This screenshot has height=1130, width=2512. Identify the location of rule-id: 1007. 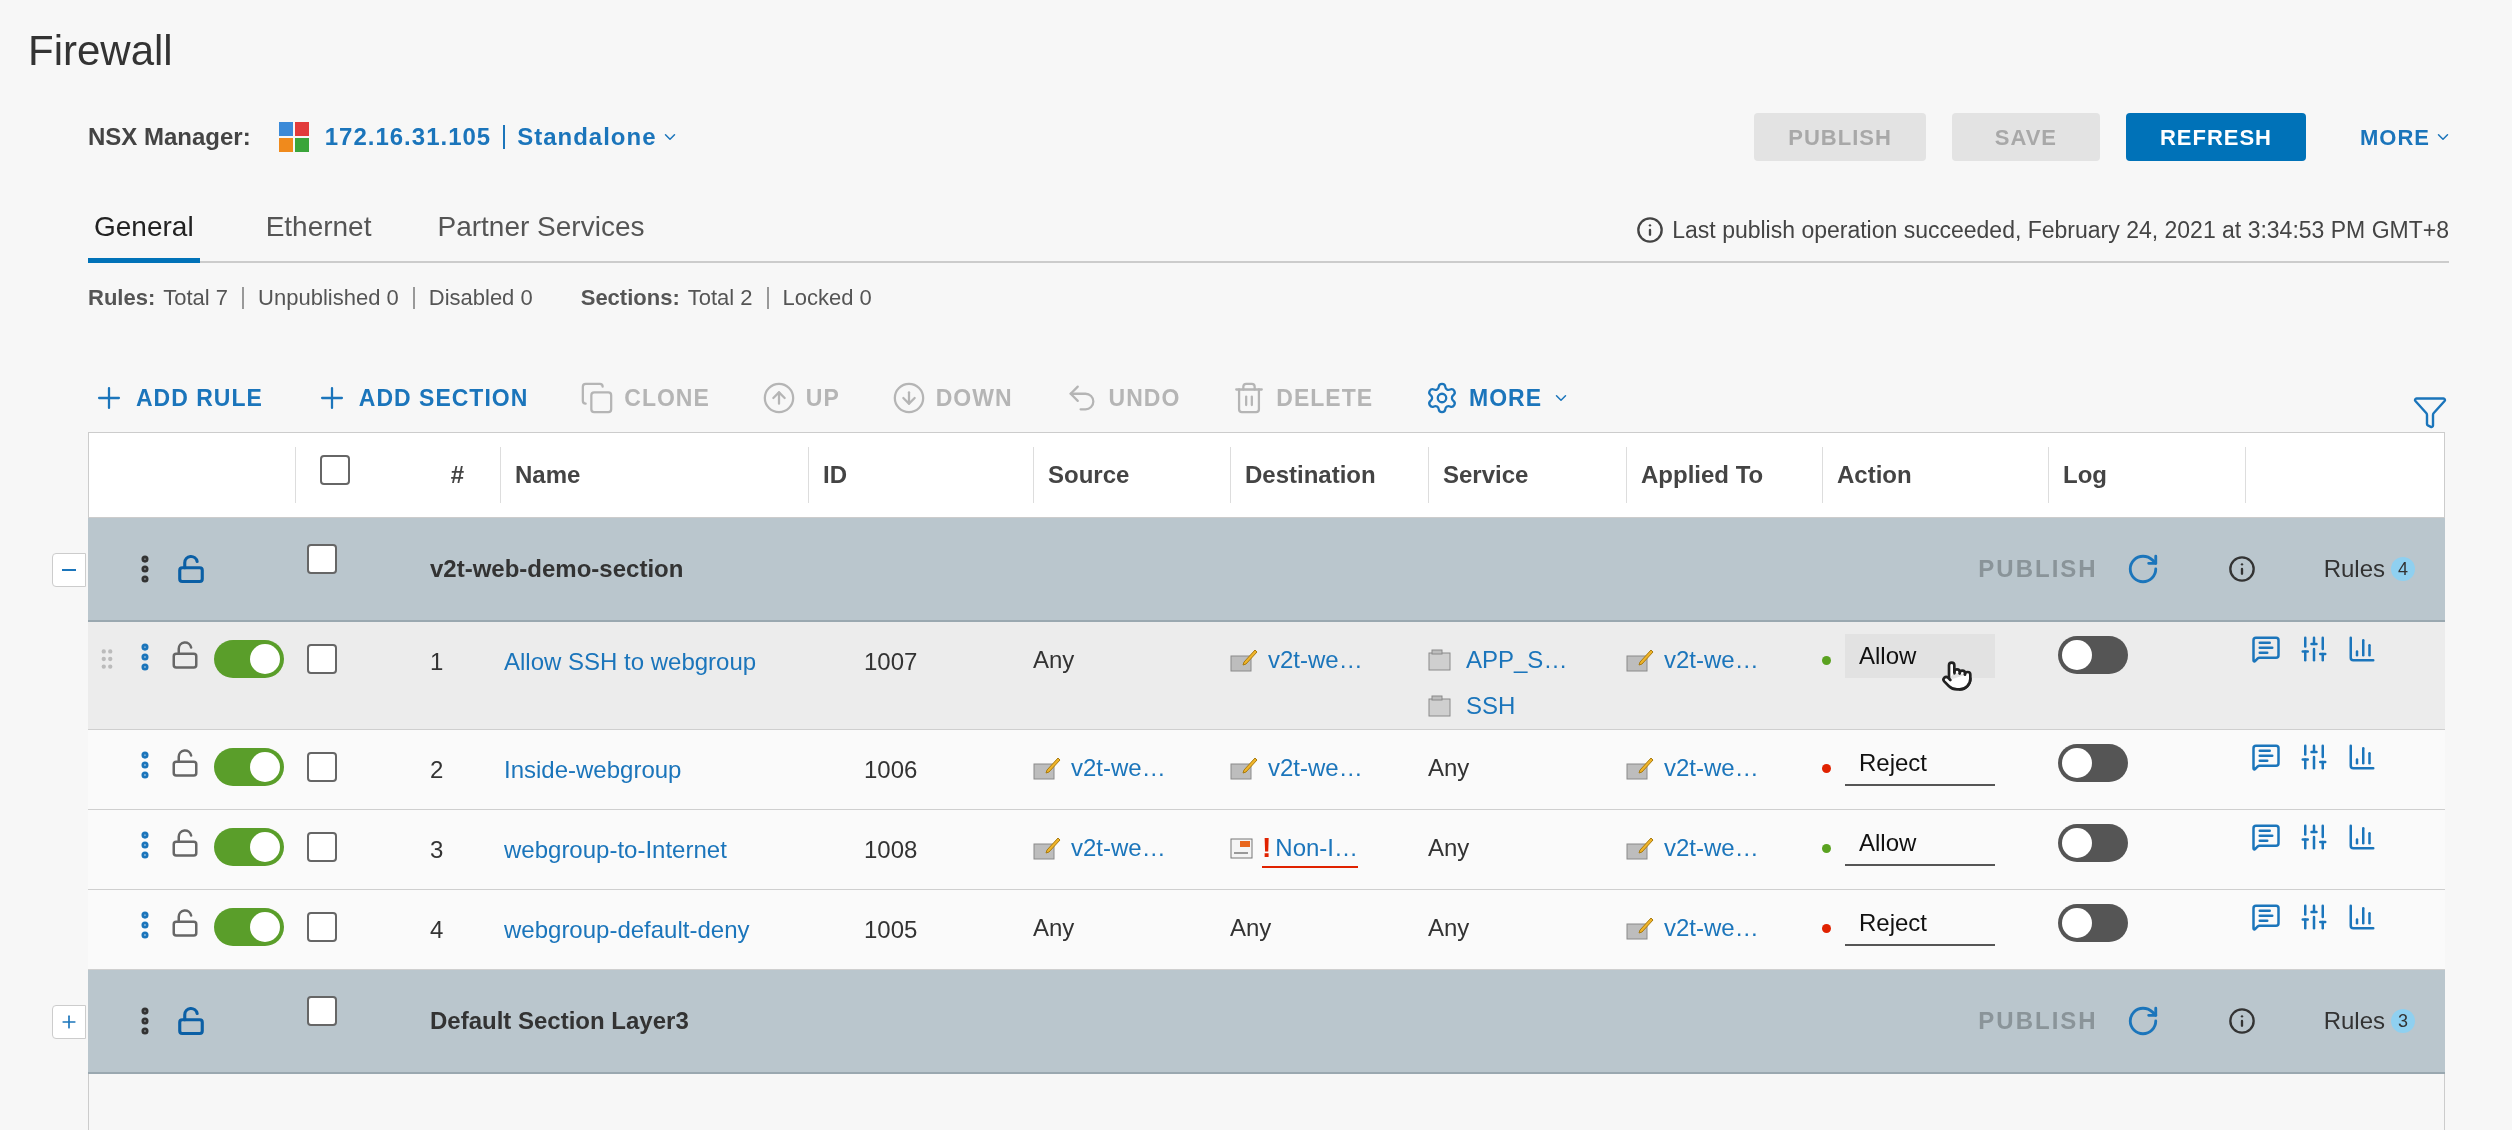
(891, 661).